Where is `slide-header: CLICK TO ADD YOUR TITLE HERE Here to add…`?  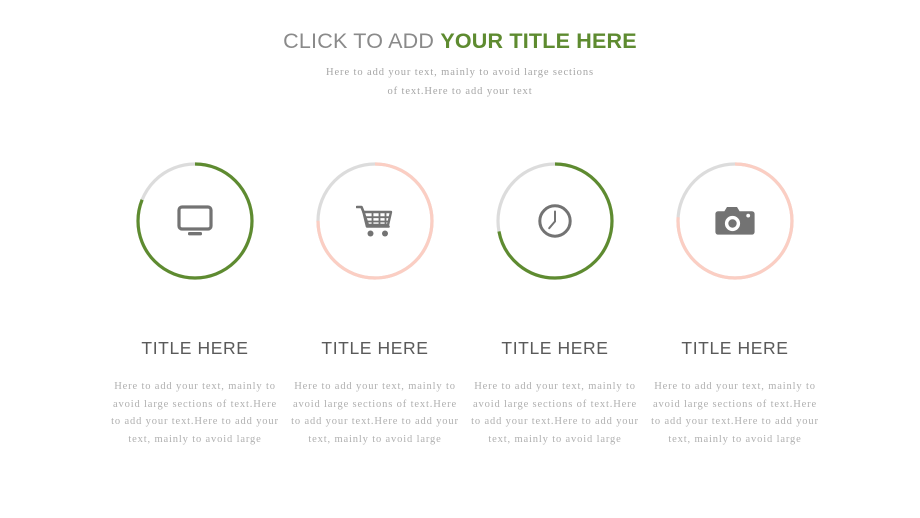
slide-header: CLICK TO ADD YOUR TITLE HERE Here to add… is located at coordinates (460, 64).